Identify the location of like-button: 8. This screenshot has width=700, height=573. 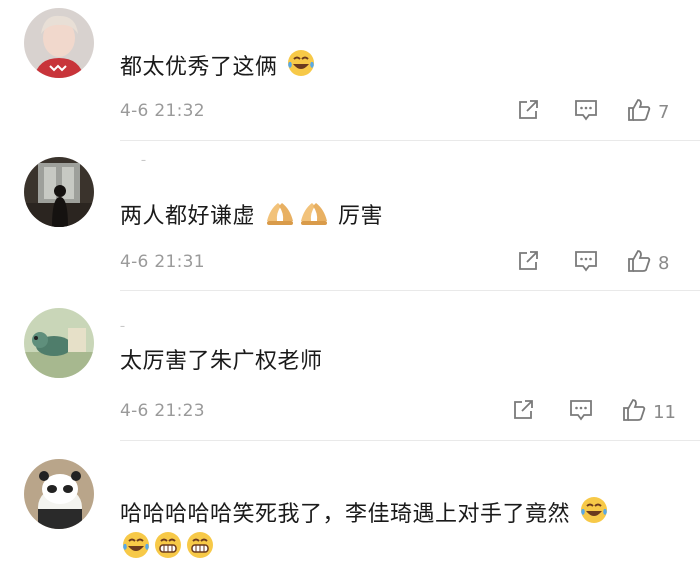
(651, 263).